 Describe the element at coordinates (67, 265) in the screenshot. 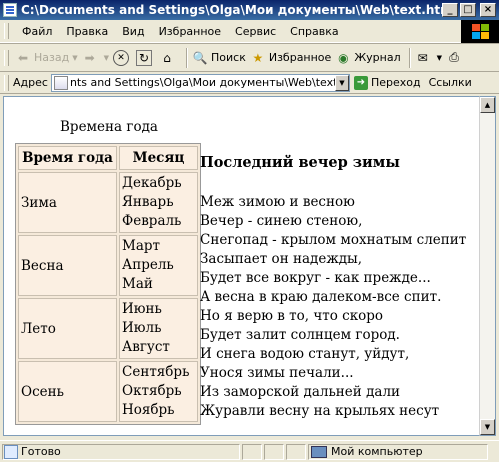

I see `season-cell: Весна` at that location.